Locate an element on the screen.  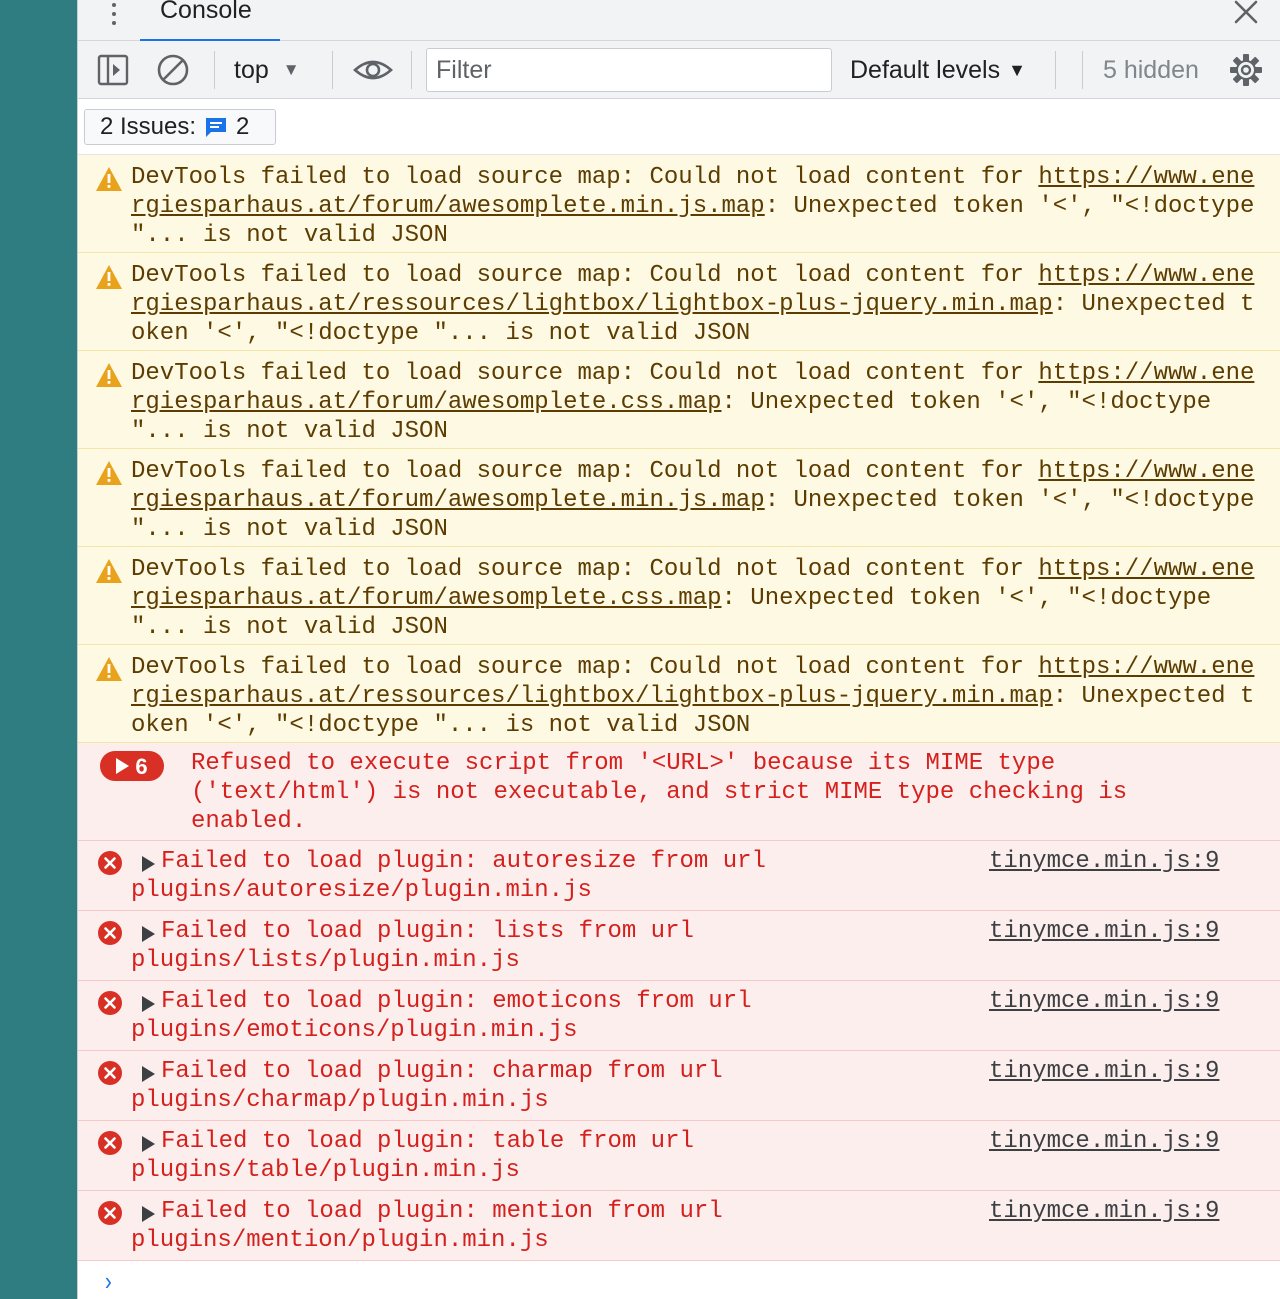
tab-bar: Console is located at coordinates (679, 21).